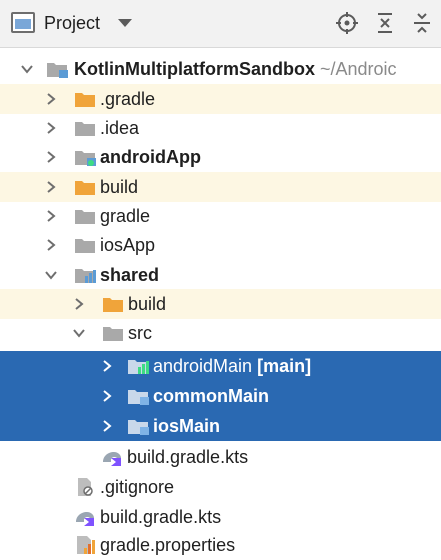 This screenshot has width=441, height=560. I want to click on tree-row-shared-build-gradle: build.gradle.kts, so click(220, 457).